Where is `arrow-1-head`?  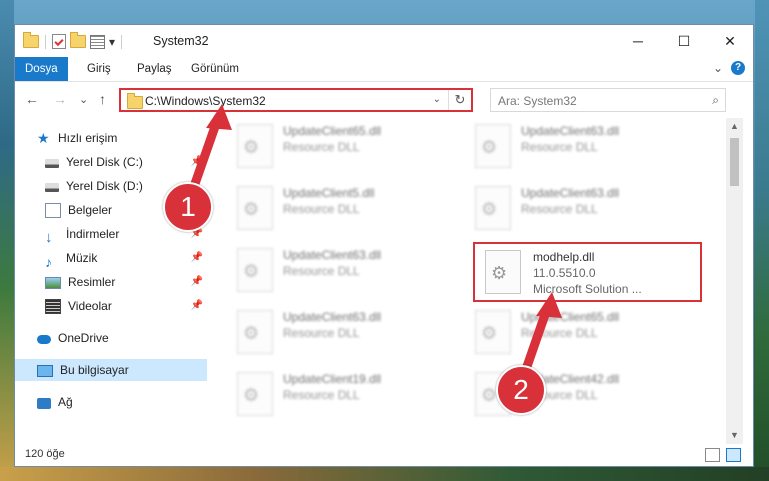 arrow-1-head is located at coordinates (219, 117).